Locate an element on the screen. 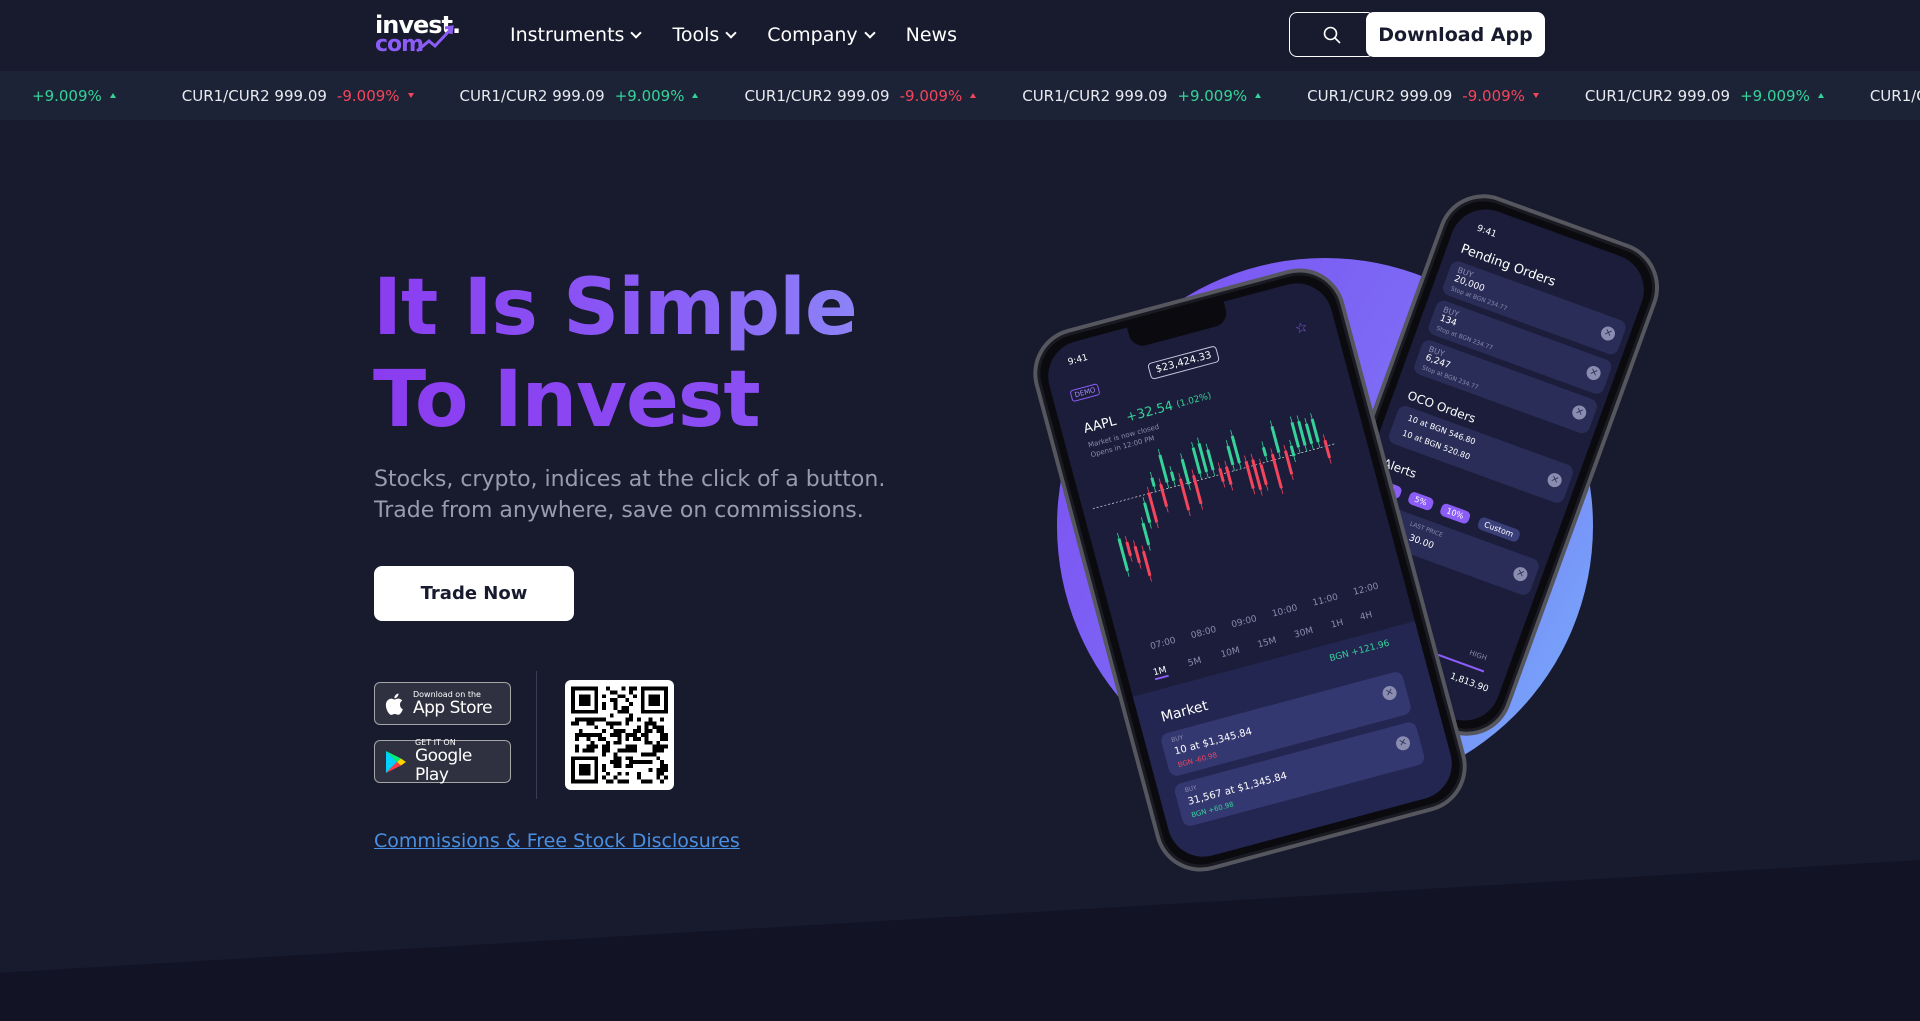 This screenshot has height=1021, width=1920. apple-icon is located at coordinates (394, 704).